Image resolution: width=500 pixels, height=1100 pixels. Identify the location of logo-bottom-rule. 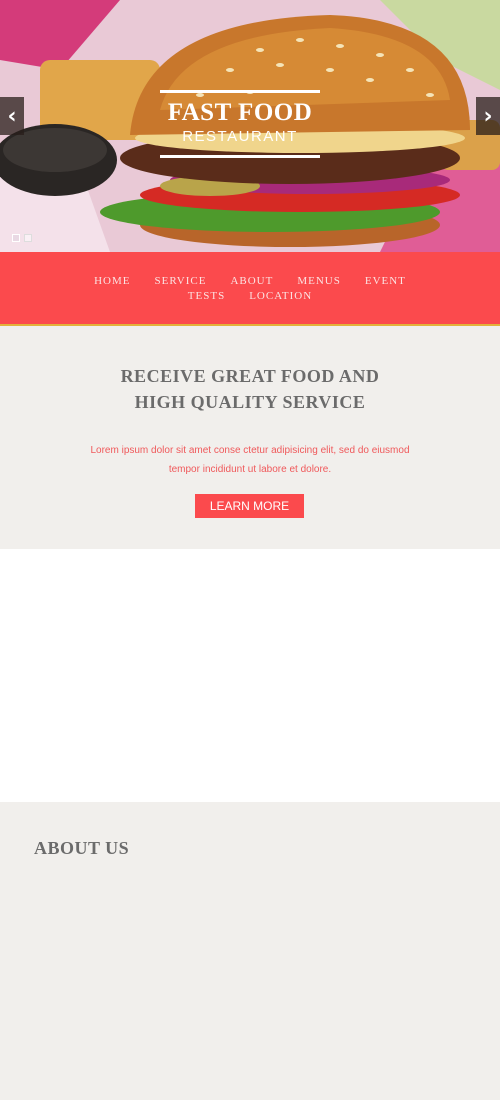
(240, 156).